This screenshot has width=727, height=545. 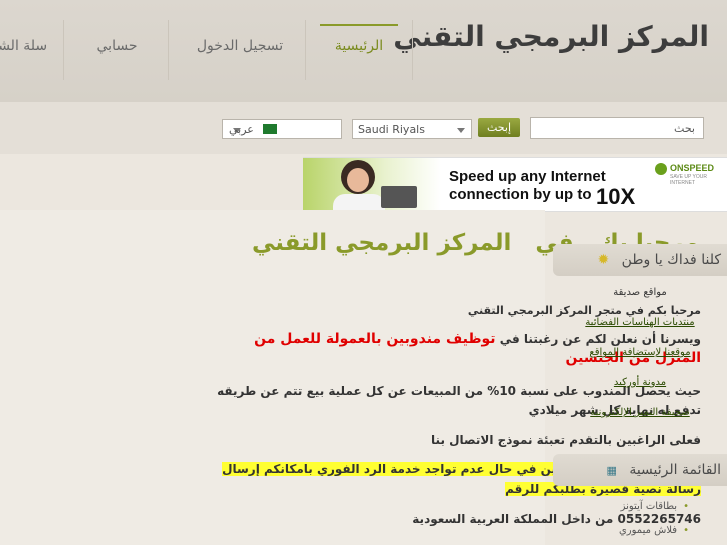 I want to click on welcome-part-3: المركز البرمجي التقني, so click(x=382, y=243).